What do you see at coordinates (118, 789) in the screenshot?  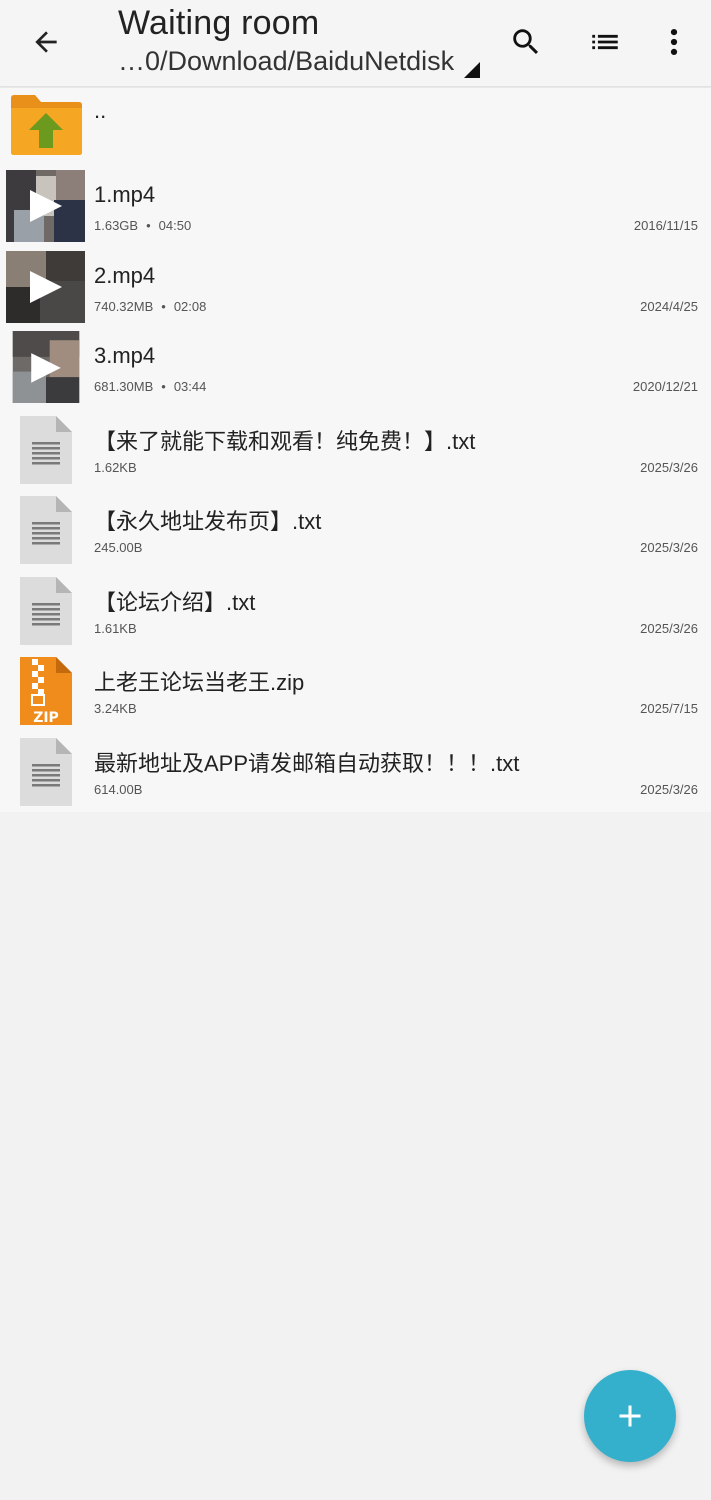 I see `file-size: 614.00B` at bounding box center [118, 789].